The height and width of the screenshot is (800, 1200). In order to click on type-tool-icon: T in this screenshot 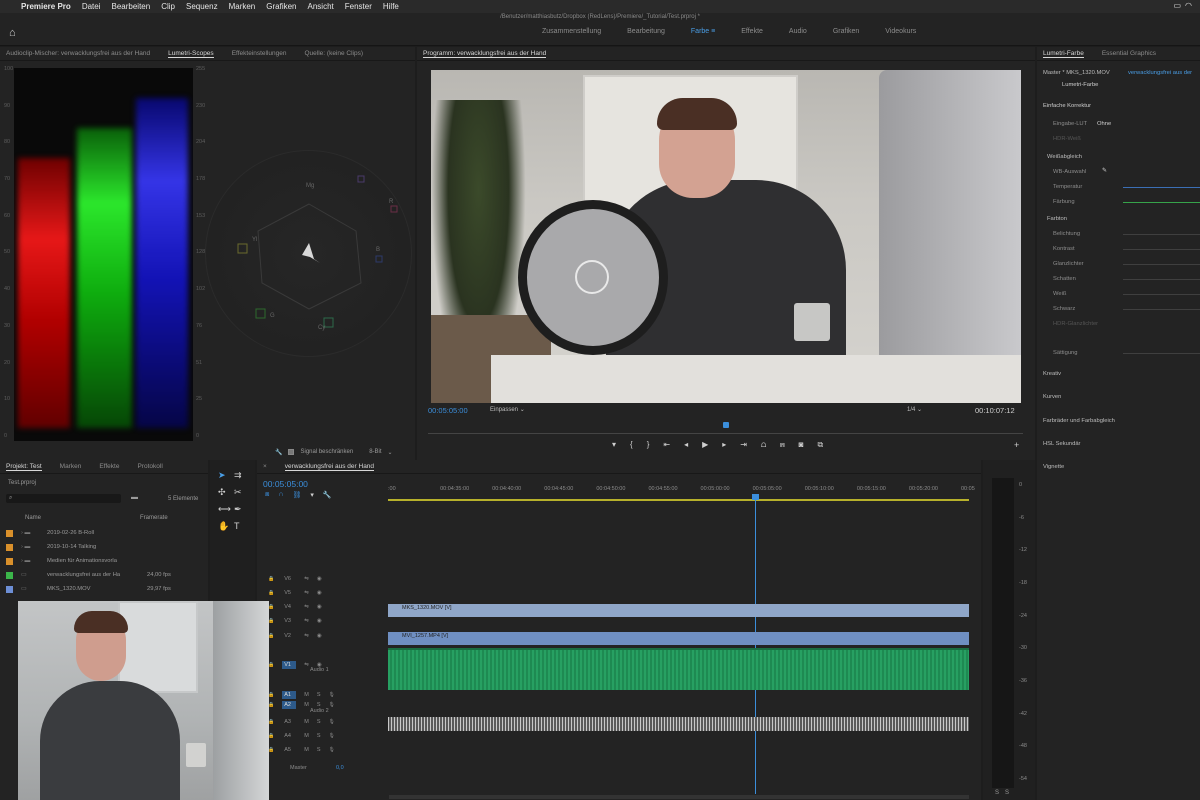, I will do `click(242, 526)`.